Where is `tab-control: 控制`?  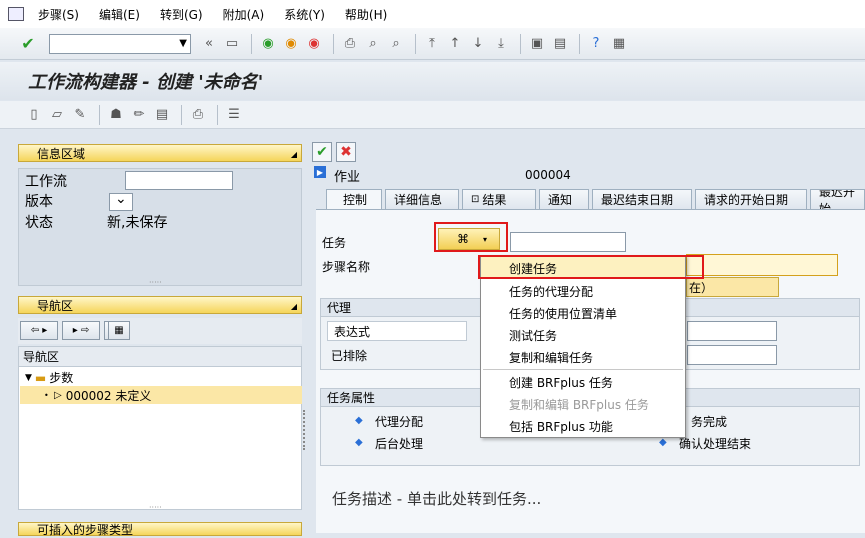 tab-control: 控制 is located at coordinates (354, 199).